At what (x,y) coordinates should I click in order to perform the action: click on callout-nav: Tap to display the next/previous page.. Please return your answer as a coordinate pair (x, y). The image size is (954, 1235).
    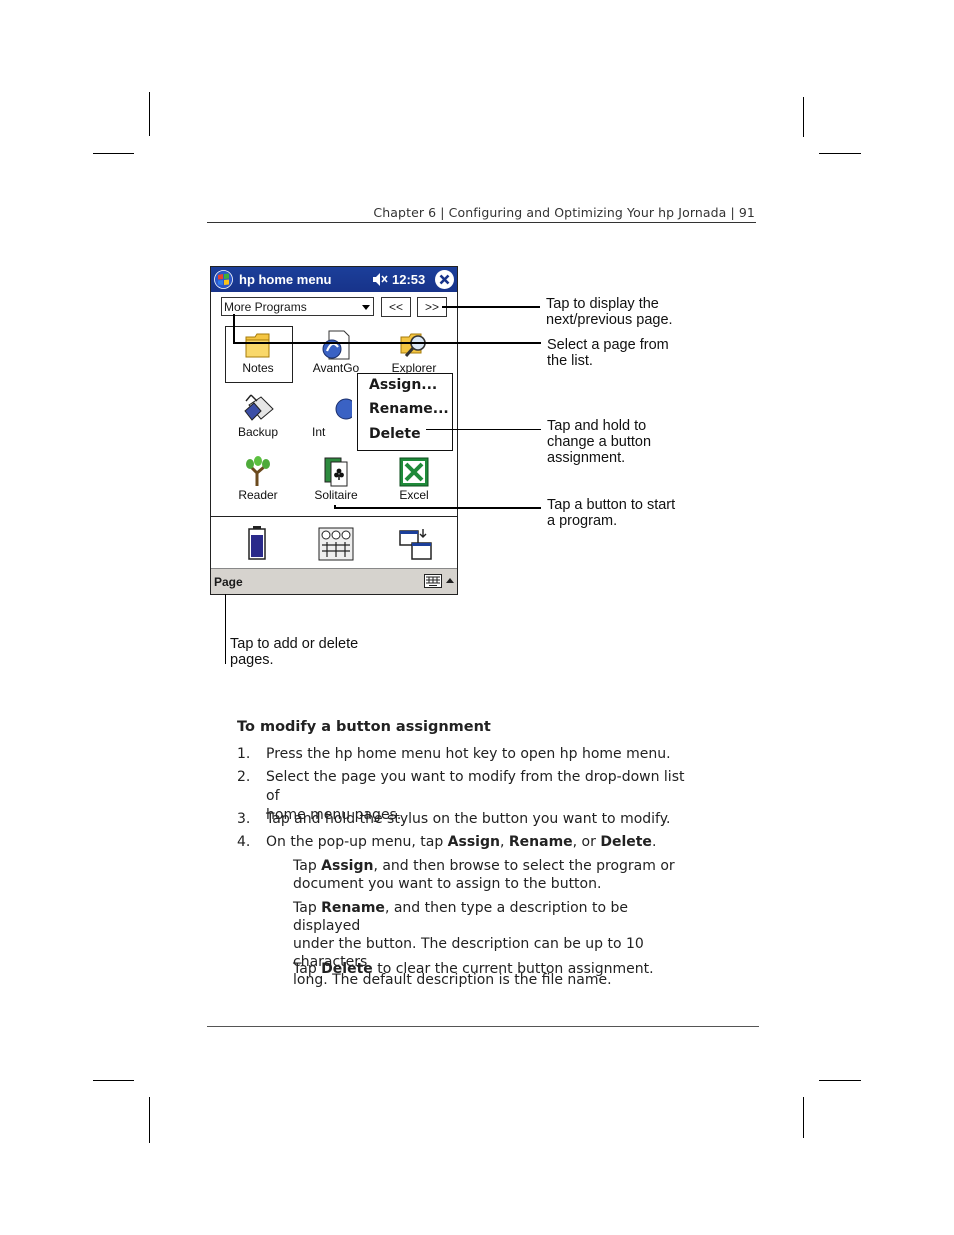
    Looking at the image, I should click on (626, 312).